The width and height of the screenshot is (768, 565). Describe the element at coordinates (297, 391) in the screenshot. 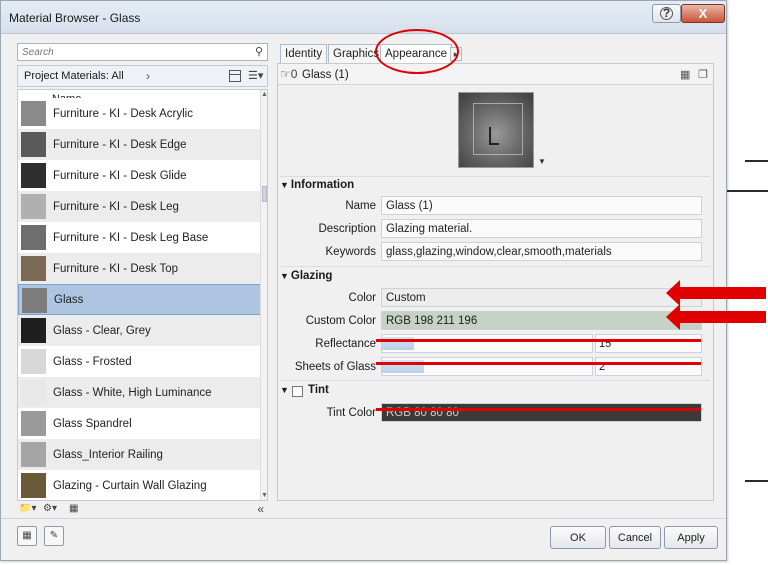

I see `tint-checkbox` at that location.